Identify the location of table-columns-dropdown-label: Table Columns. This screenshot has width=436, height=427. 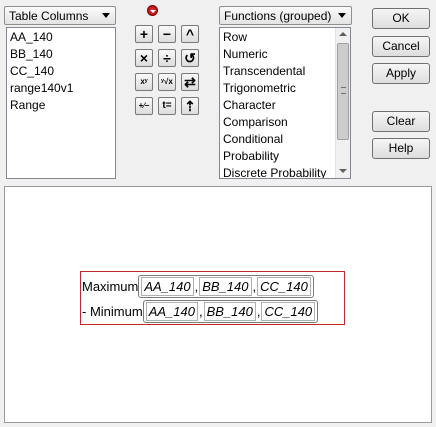
(49, 16).